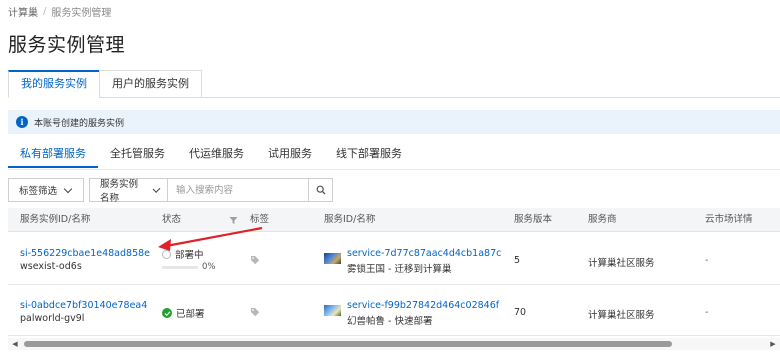  I want to click on tab-user-instances: 用户的服务实例, so click(150, 84).